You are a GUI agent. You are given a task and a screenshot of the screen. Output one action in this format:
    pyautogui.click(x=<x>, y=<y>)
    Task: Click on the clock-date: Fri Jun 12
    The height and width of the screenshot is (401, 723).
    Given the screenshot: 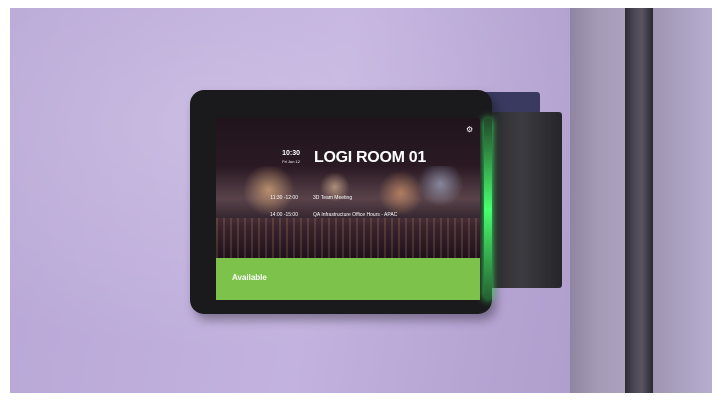 What is the action you would take?
    pyautogui.click(x=291, y=161)
    